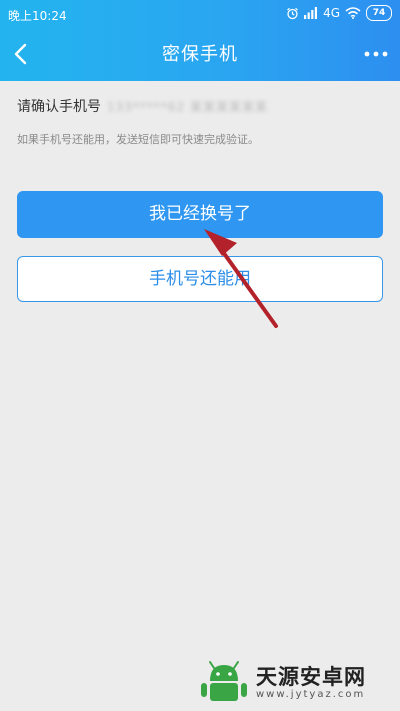 The width and height of the screenshot is (400, 711). I want to click on signal-icon, so click(311, 13).